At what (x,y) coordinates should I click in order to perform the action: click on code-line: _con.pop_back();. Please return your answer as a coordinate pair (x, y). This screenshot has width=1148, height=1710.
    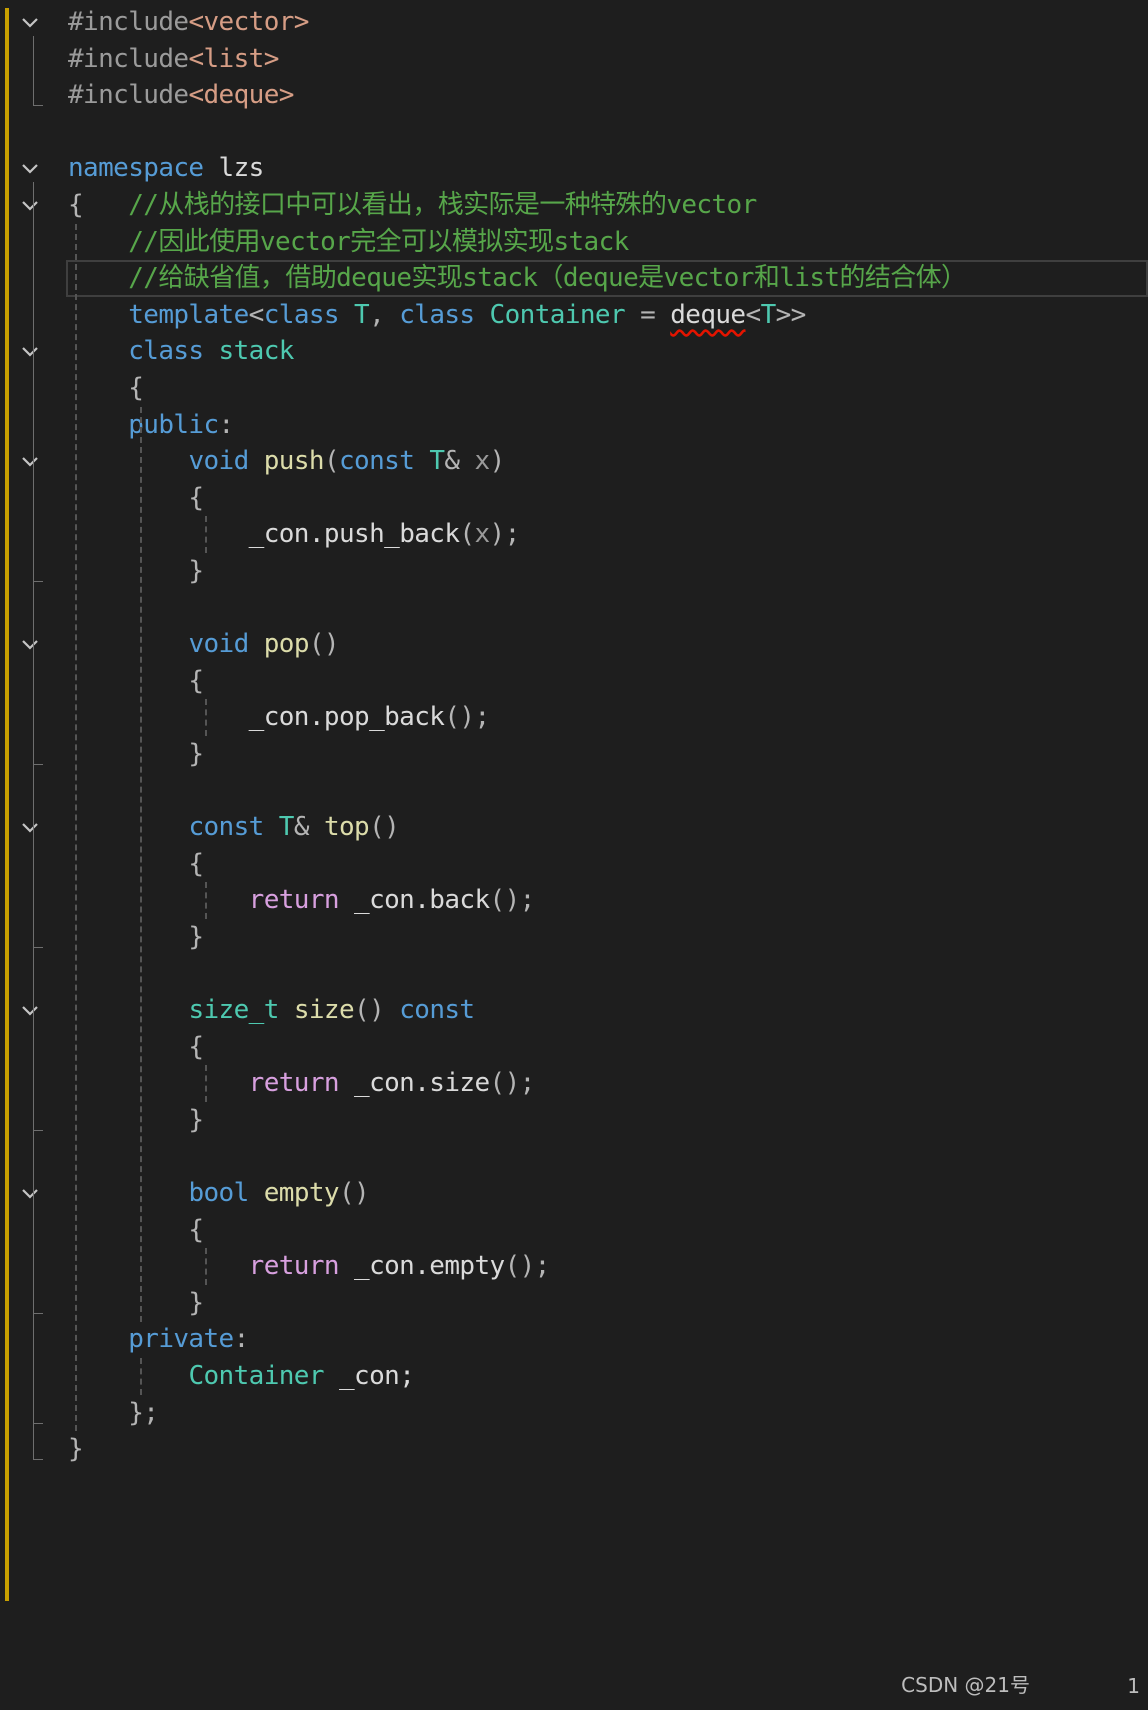
    Looking at the image, I should click on (608, 717).